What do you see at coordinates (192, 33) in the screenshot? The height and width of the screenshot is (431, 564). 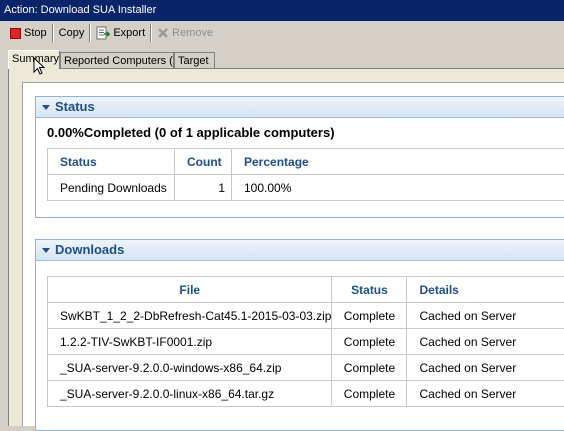 I see `remove-label: Remove` at bounding box center [192, 33].